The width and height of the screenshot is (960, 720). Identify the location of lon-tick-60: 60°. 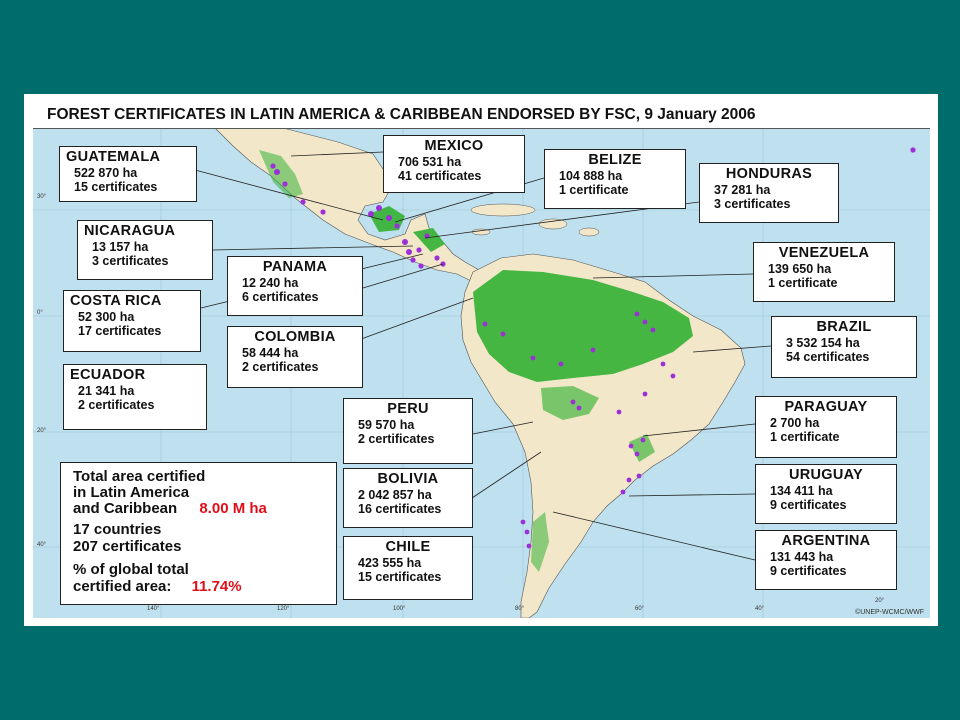
(640, 609).